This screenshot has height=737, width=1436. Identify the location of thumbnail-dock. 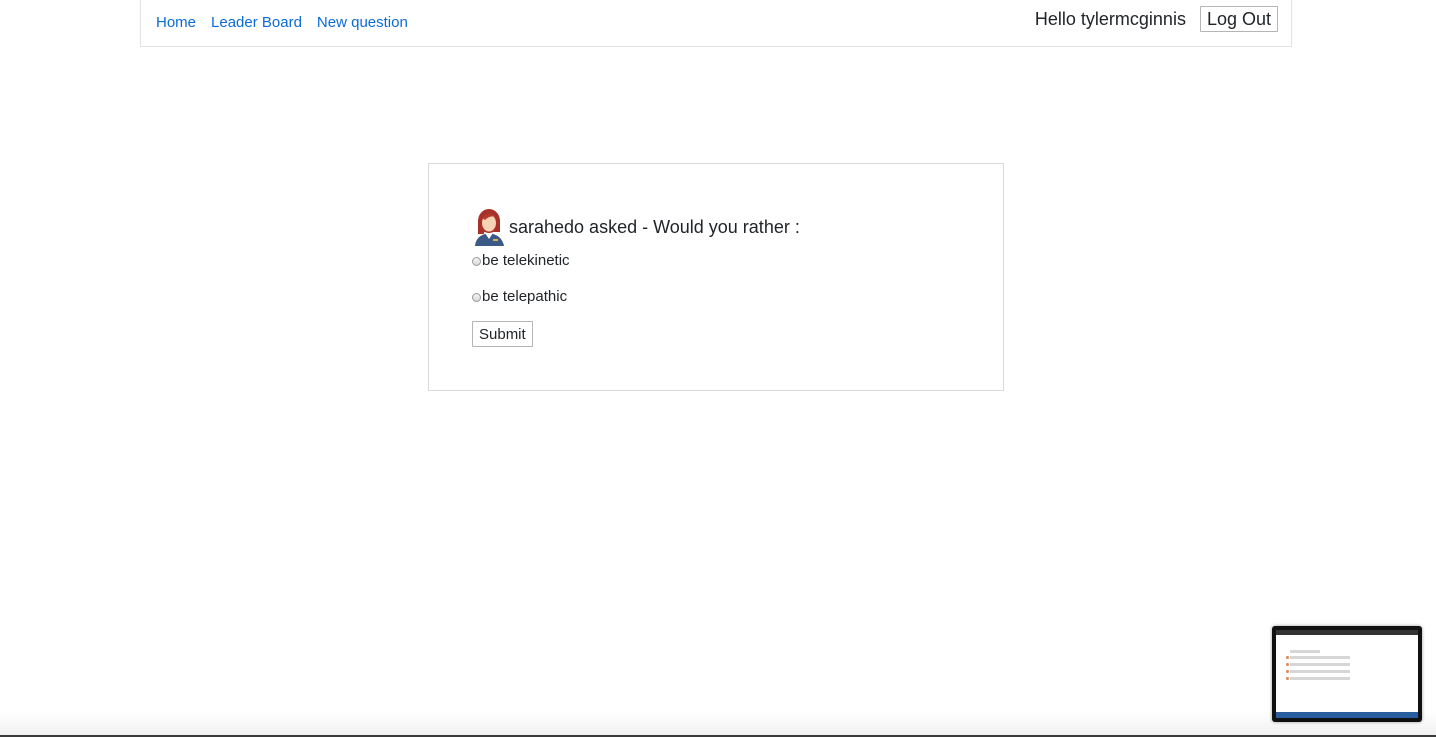
(1347, 715).